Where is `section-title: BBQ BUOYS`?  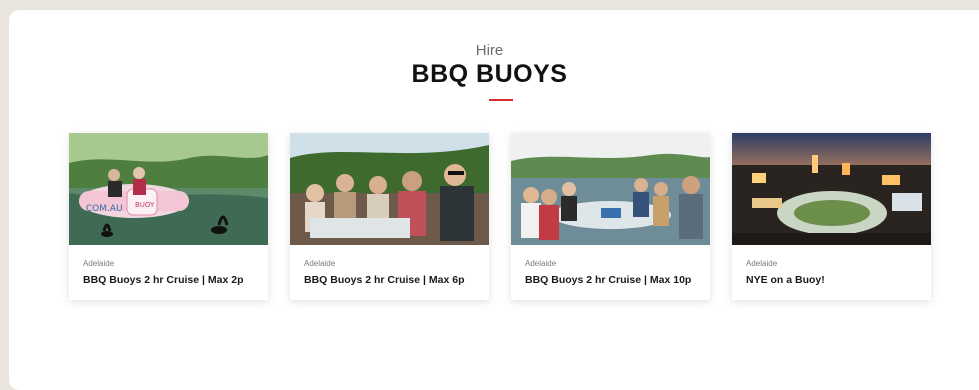 section-title: BBQ BUOYS is located at coordinates (489, 74).